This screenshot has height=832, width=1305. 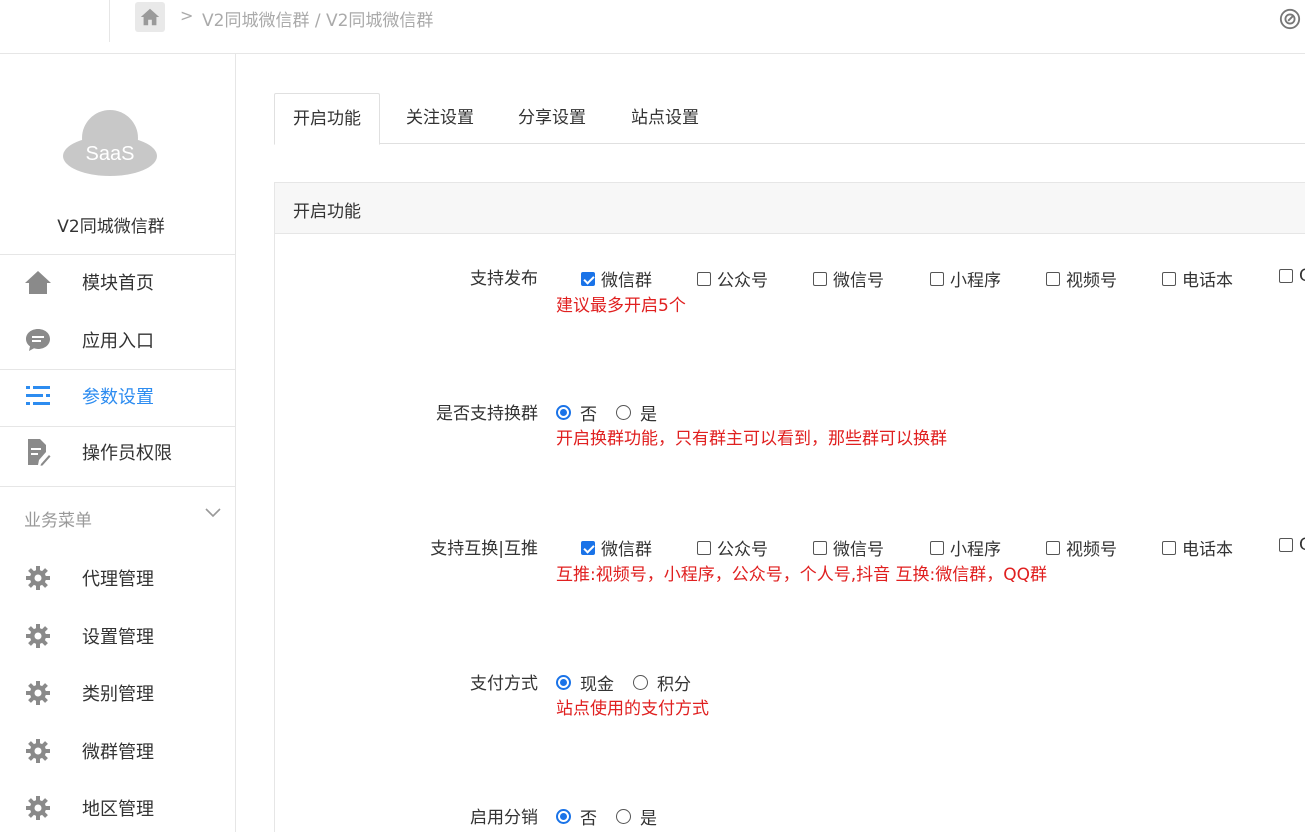 What do you see at coordinates (213, 513) in the screenshot?
I see `chevron-down-icon` at bounding box center [213, 513].